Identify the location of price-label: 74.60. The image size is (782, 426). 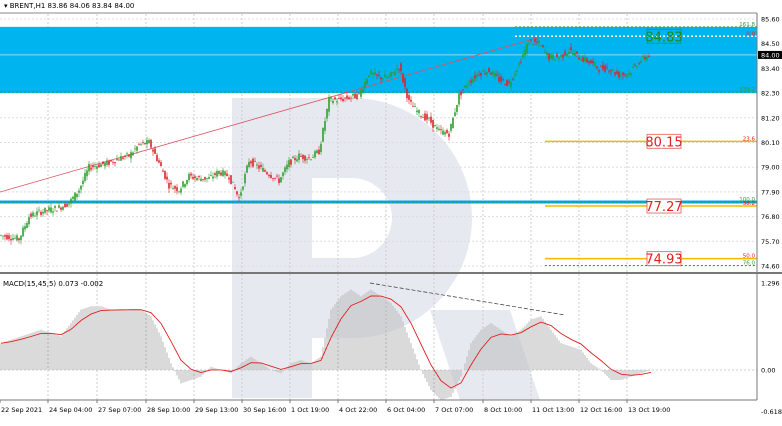
(770, 267).